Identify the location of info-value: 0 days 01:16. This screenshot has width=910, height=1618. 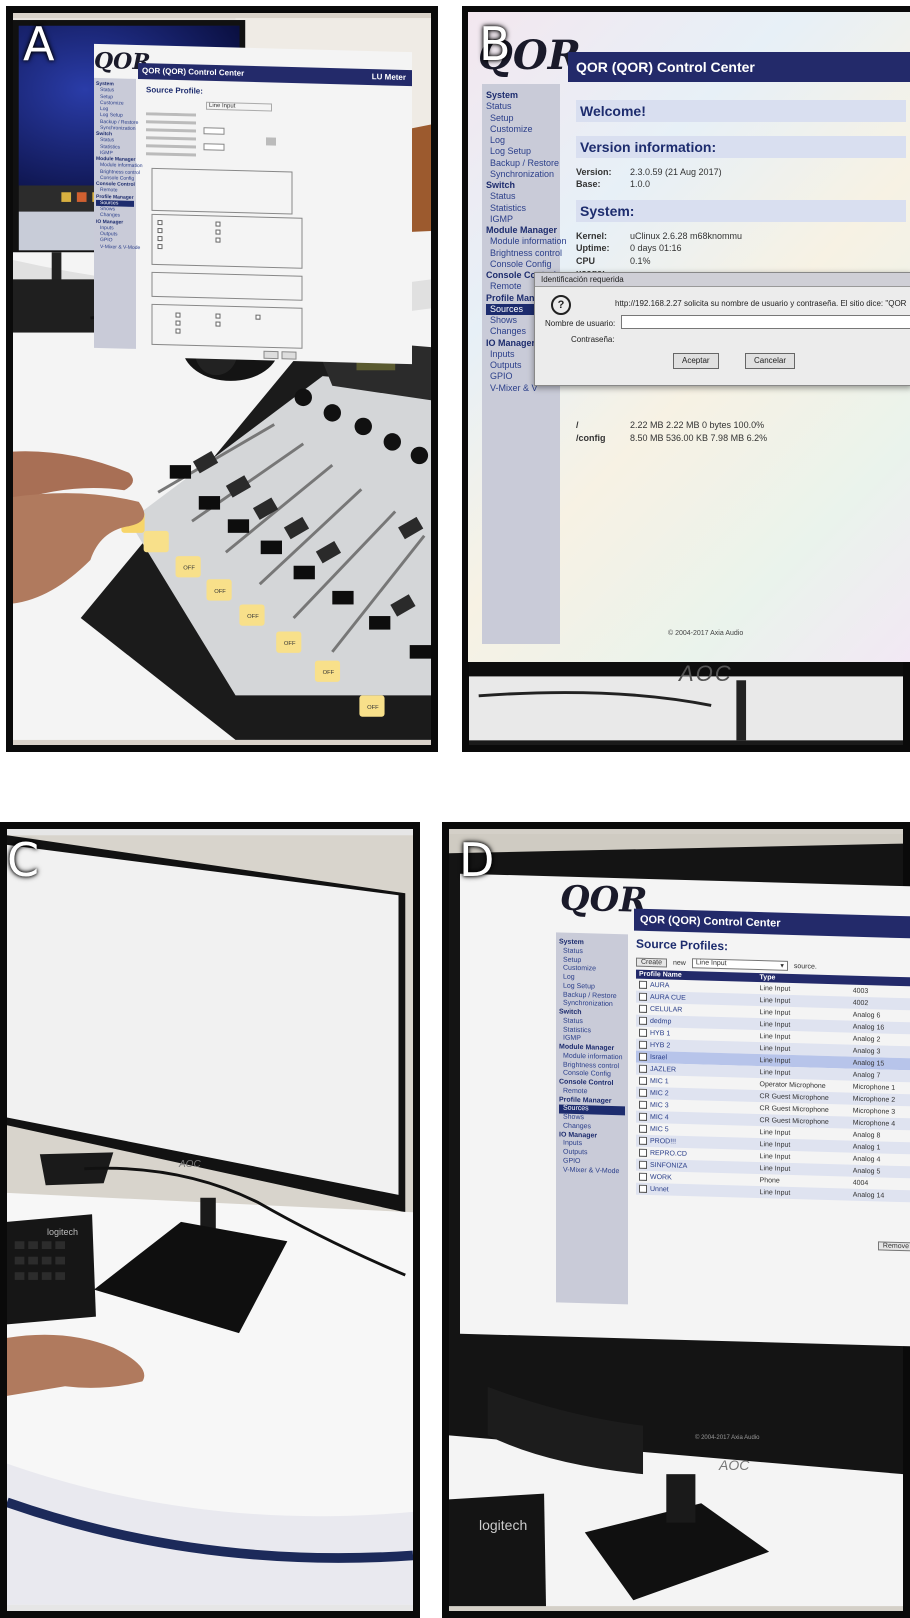
(656, 248).